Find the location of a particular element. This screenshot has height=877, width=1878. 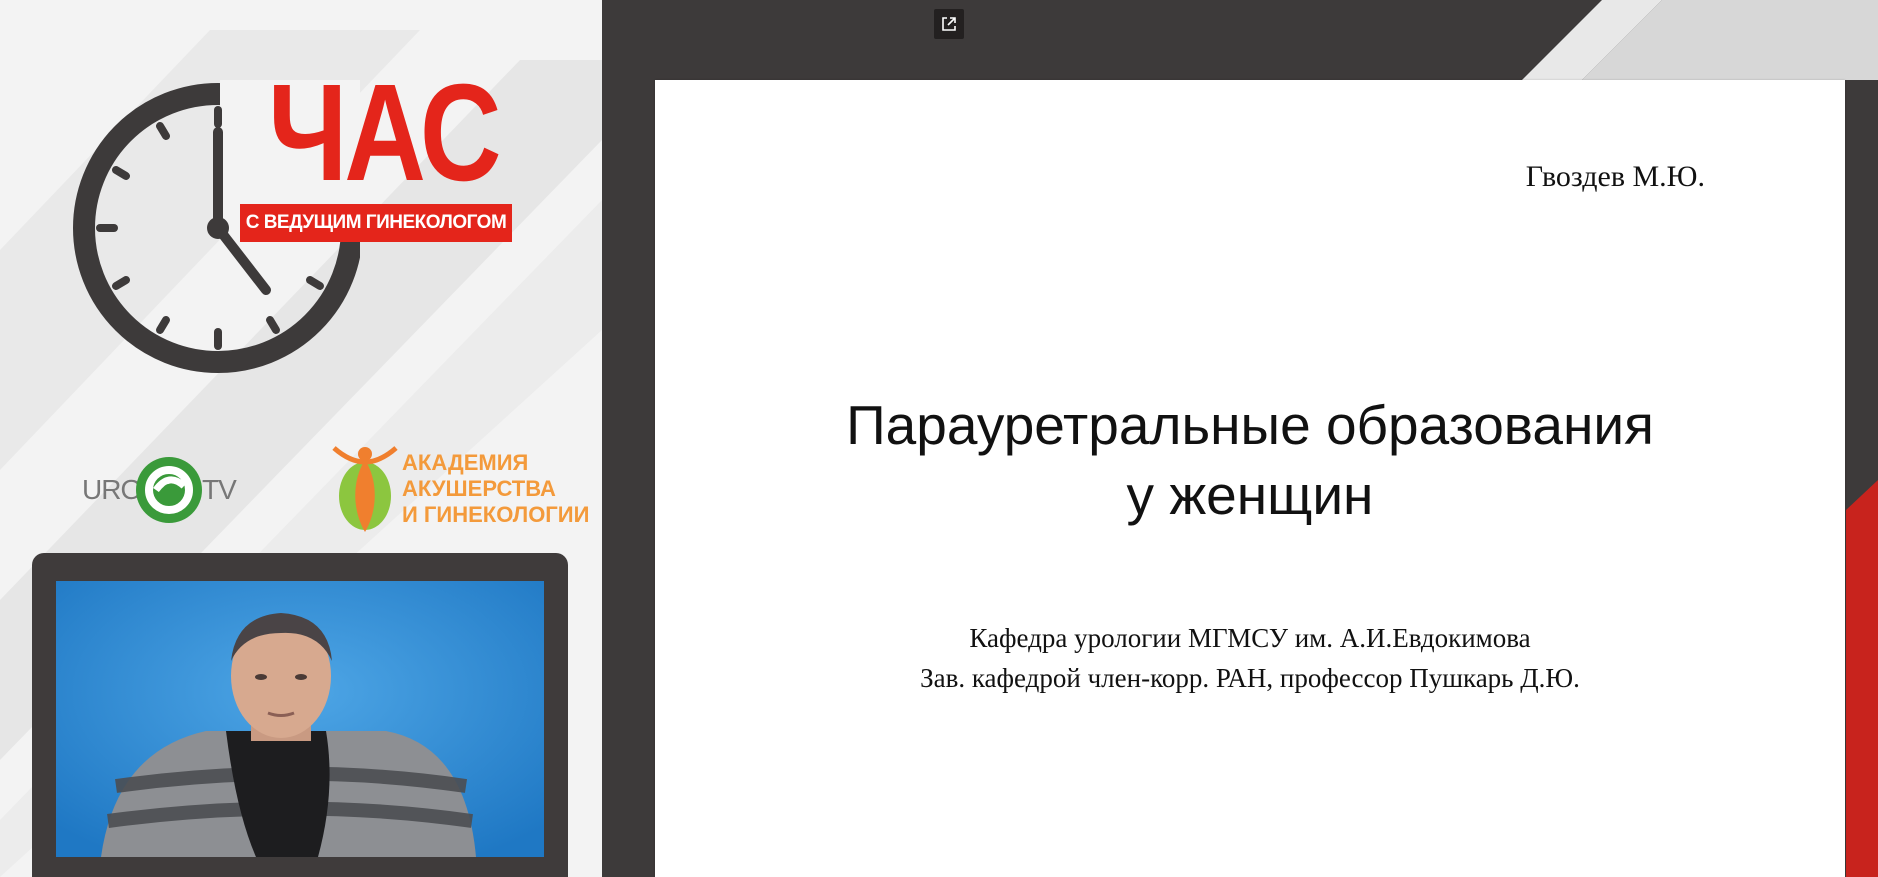

uro-tv-emblem-icon is located at coordinates (169, 490).